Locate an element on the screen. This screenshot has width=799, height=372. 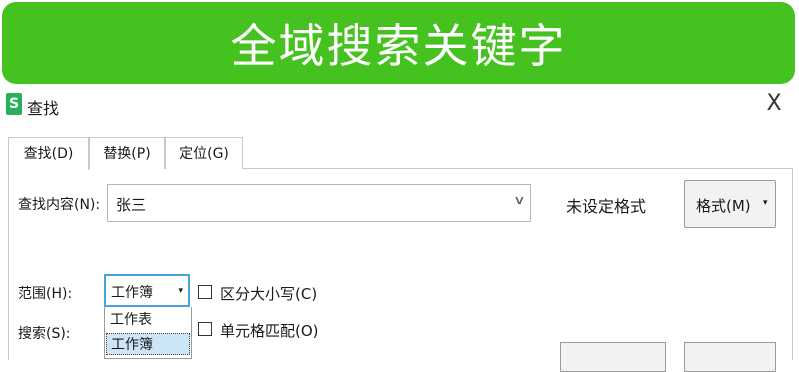
tab-goto: 定位(G) is located at coordinates (204, 153).